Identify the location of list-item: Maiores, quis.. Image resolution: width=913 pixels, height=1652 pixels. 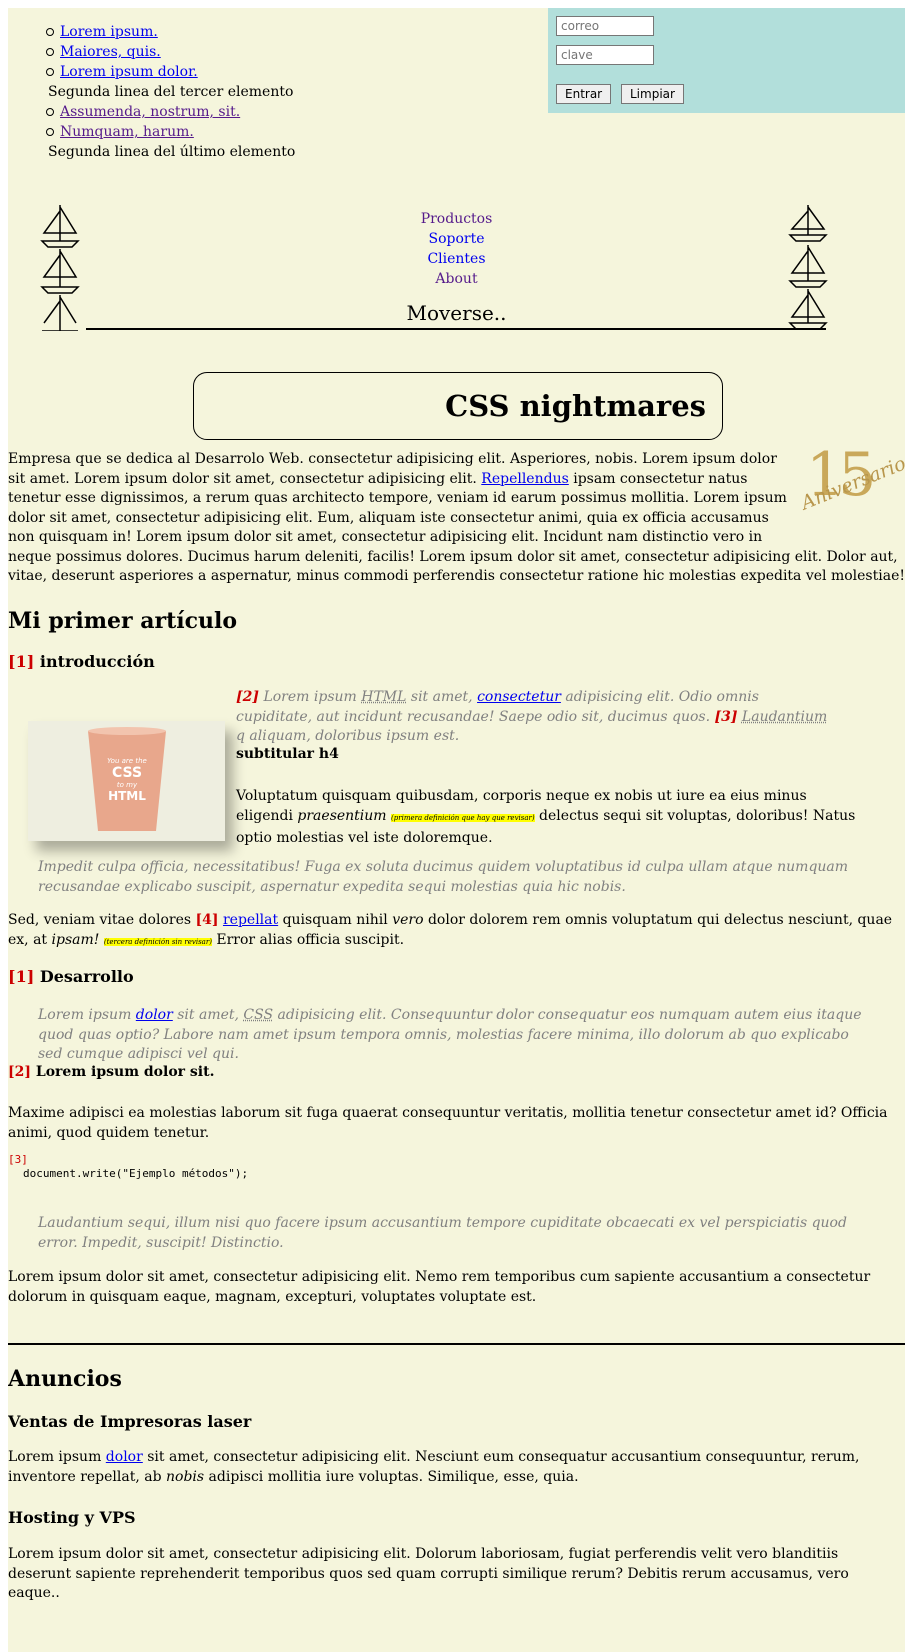
(151, 52).